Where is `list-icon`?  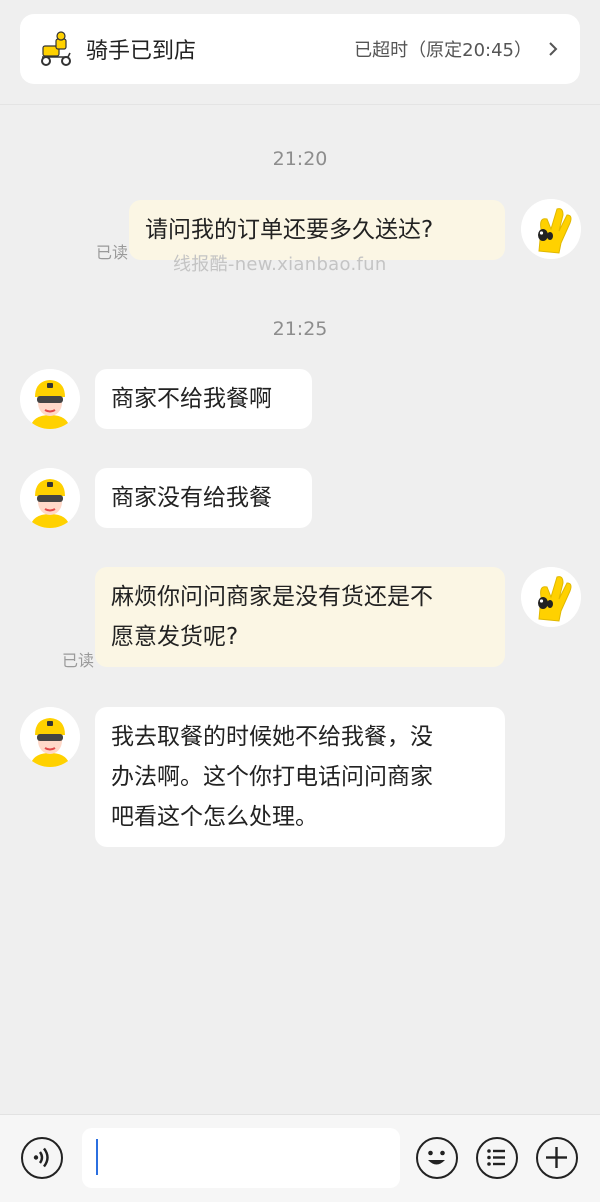
list-icon is located at coordinates (496, 1157).